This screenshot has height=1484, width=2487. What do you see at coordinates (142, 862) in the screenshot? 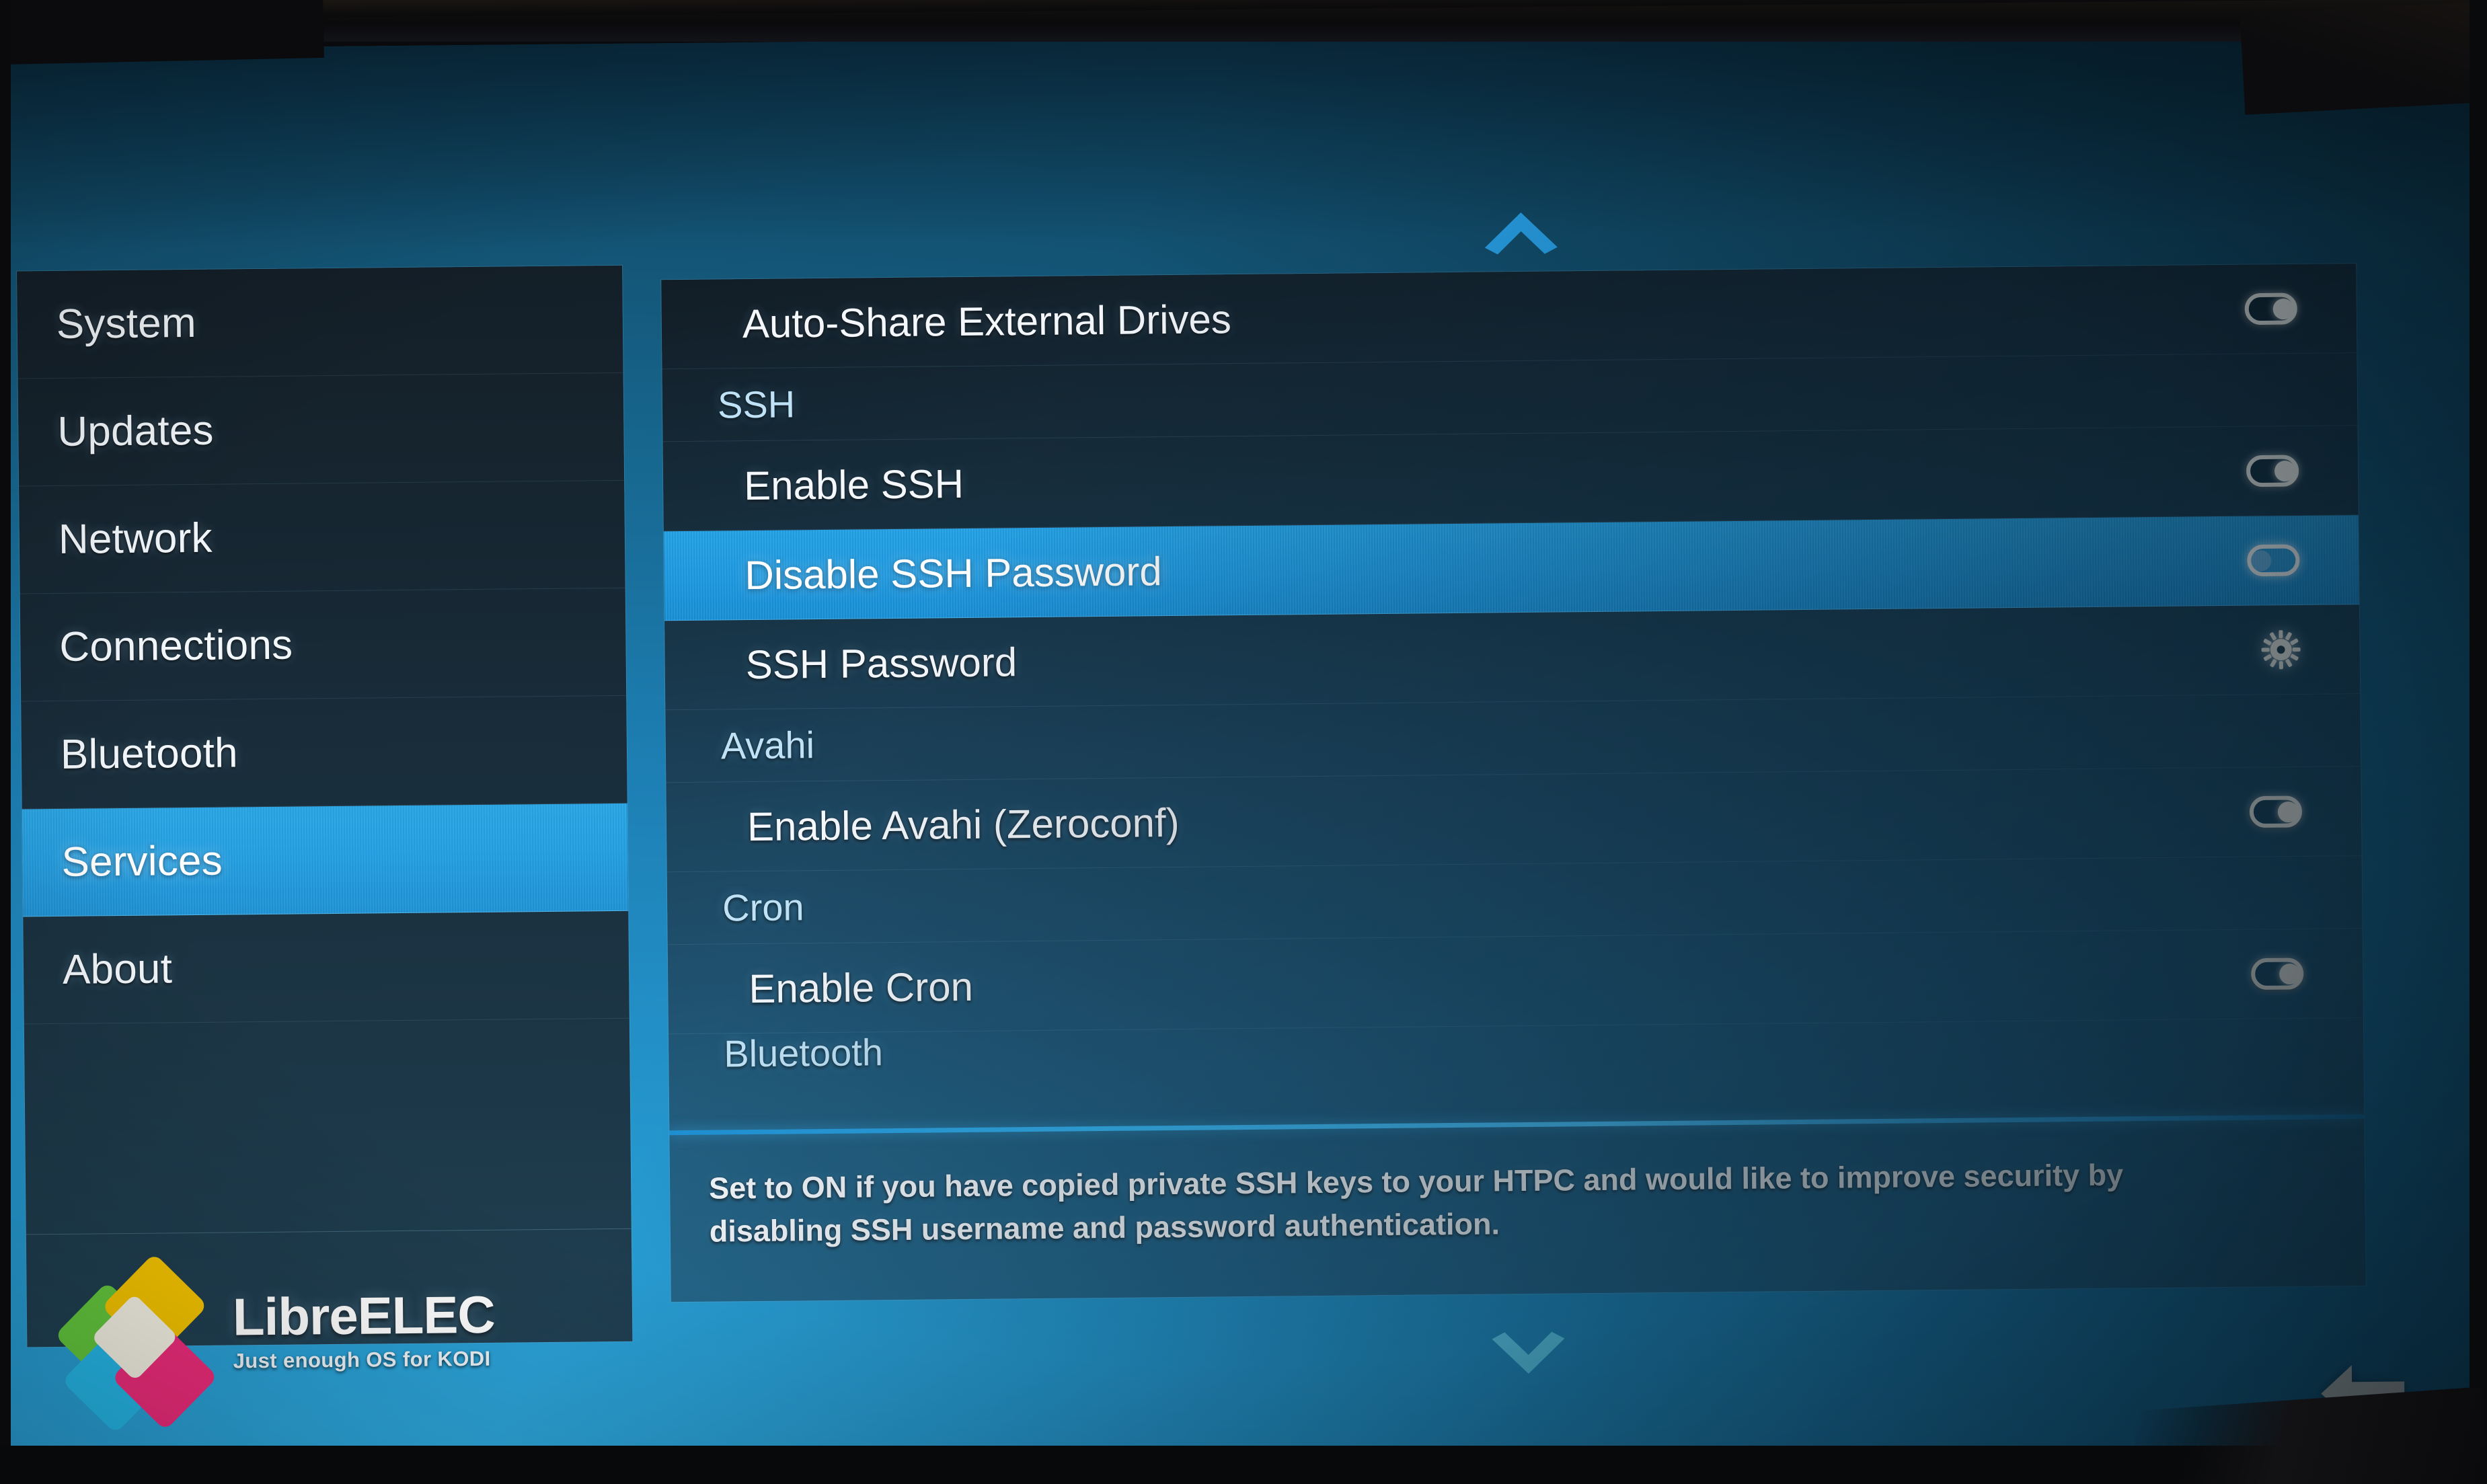
I see `sidebar-item-label: Services` at bounding box center [142, 862].